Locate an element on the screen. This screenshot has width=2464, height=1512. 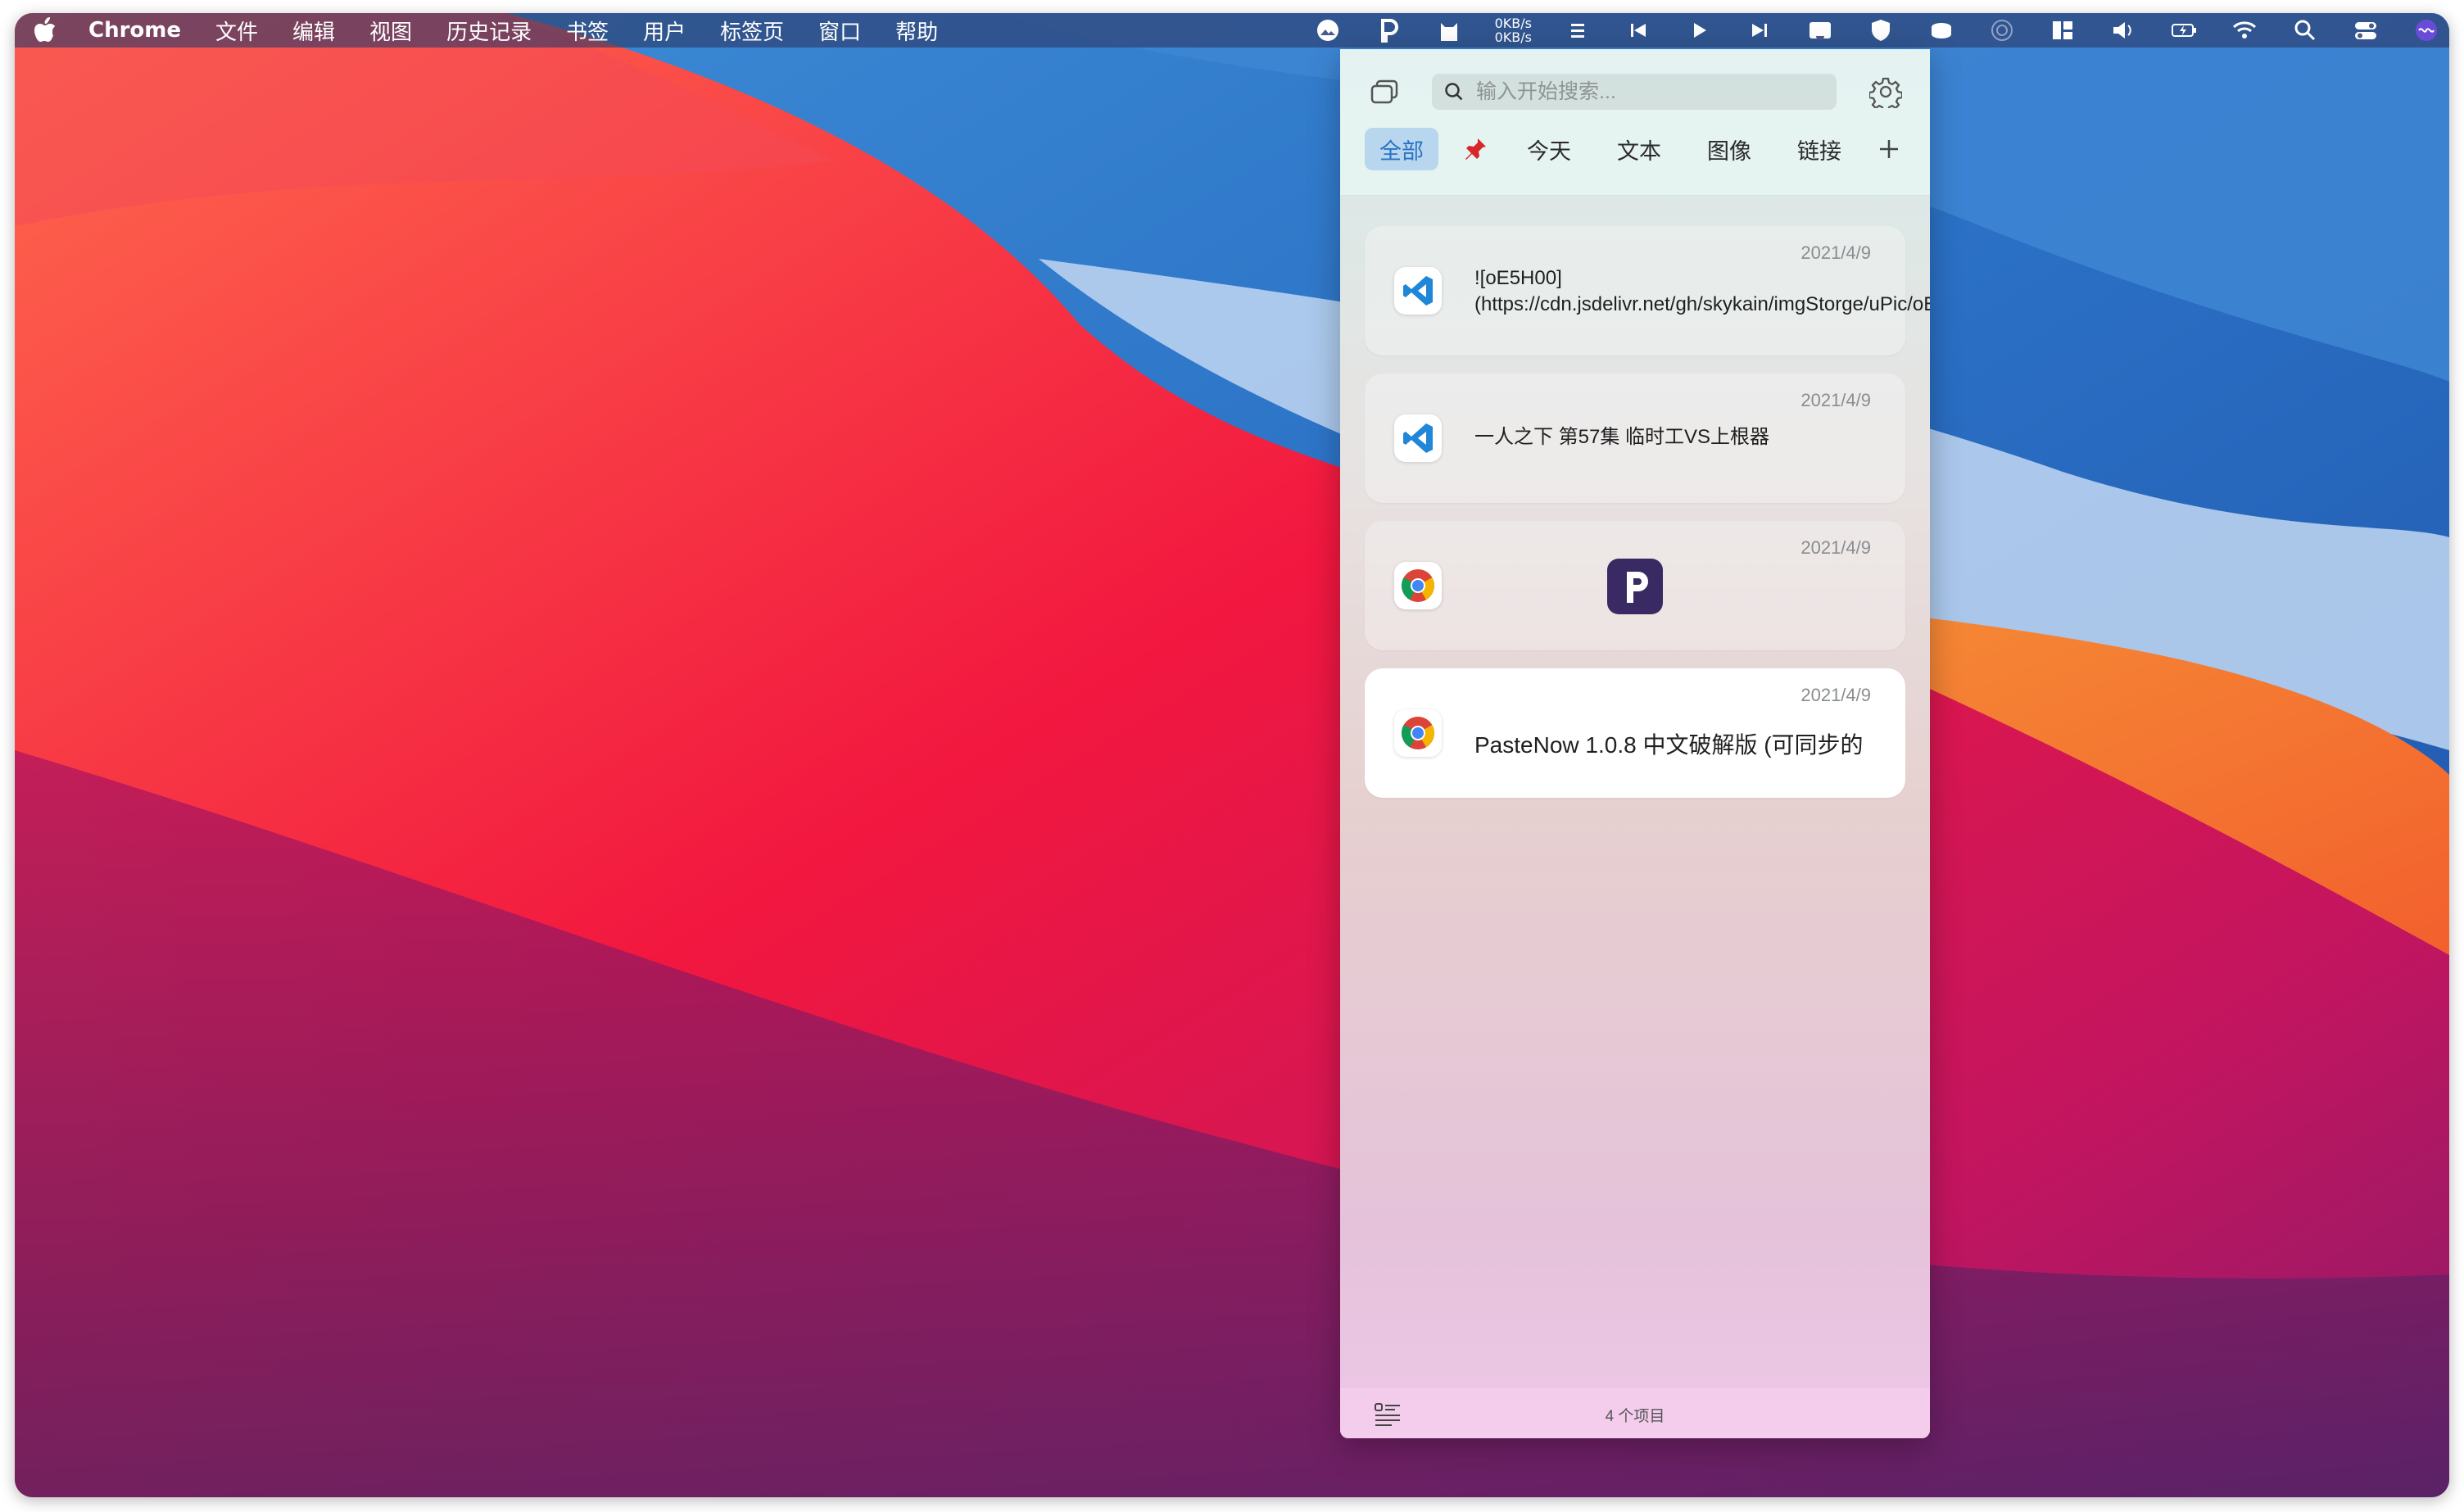
pin-icon is located at coordinates (1475, 149).